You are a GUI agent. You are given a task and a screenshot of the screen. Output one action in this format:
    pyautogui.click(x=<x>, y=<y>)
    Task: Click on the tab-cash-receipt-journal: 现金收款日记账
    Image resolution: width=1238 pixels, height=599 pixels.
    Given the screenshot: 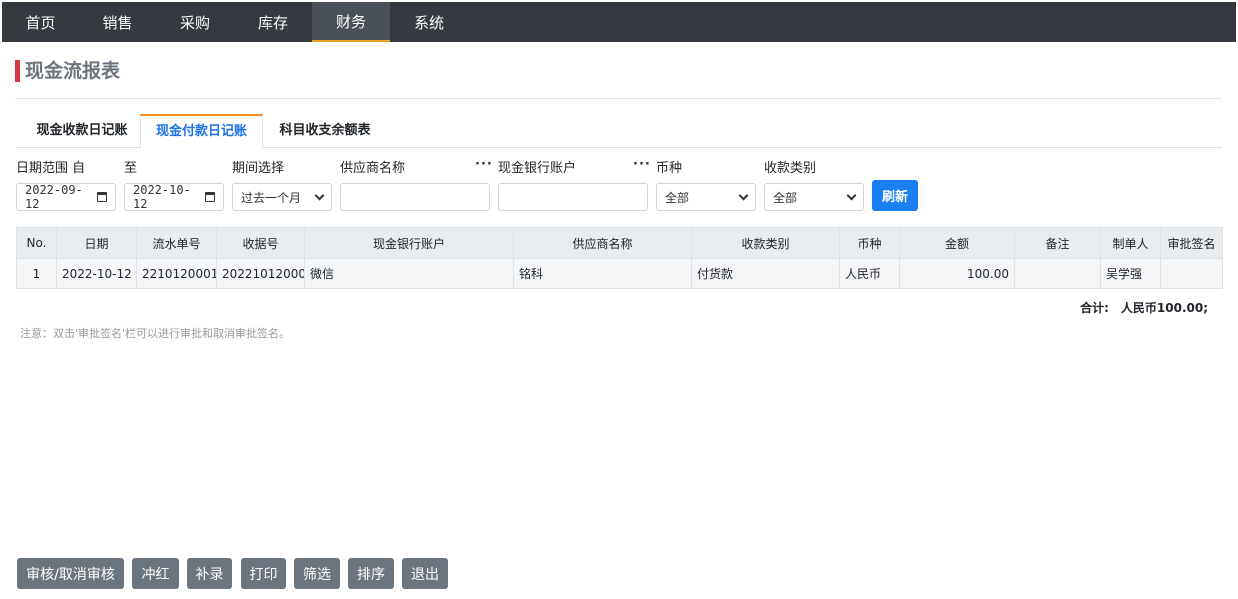 What is the action you would take?
    pyautogui.click(x=82, y=131)
    